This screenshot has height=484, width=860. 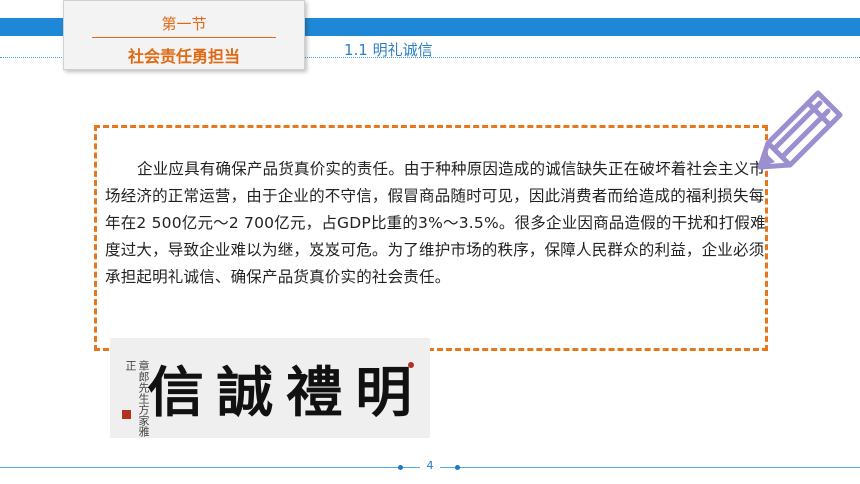 I want to click on seal-mark, so click(x=411, y=365).